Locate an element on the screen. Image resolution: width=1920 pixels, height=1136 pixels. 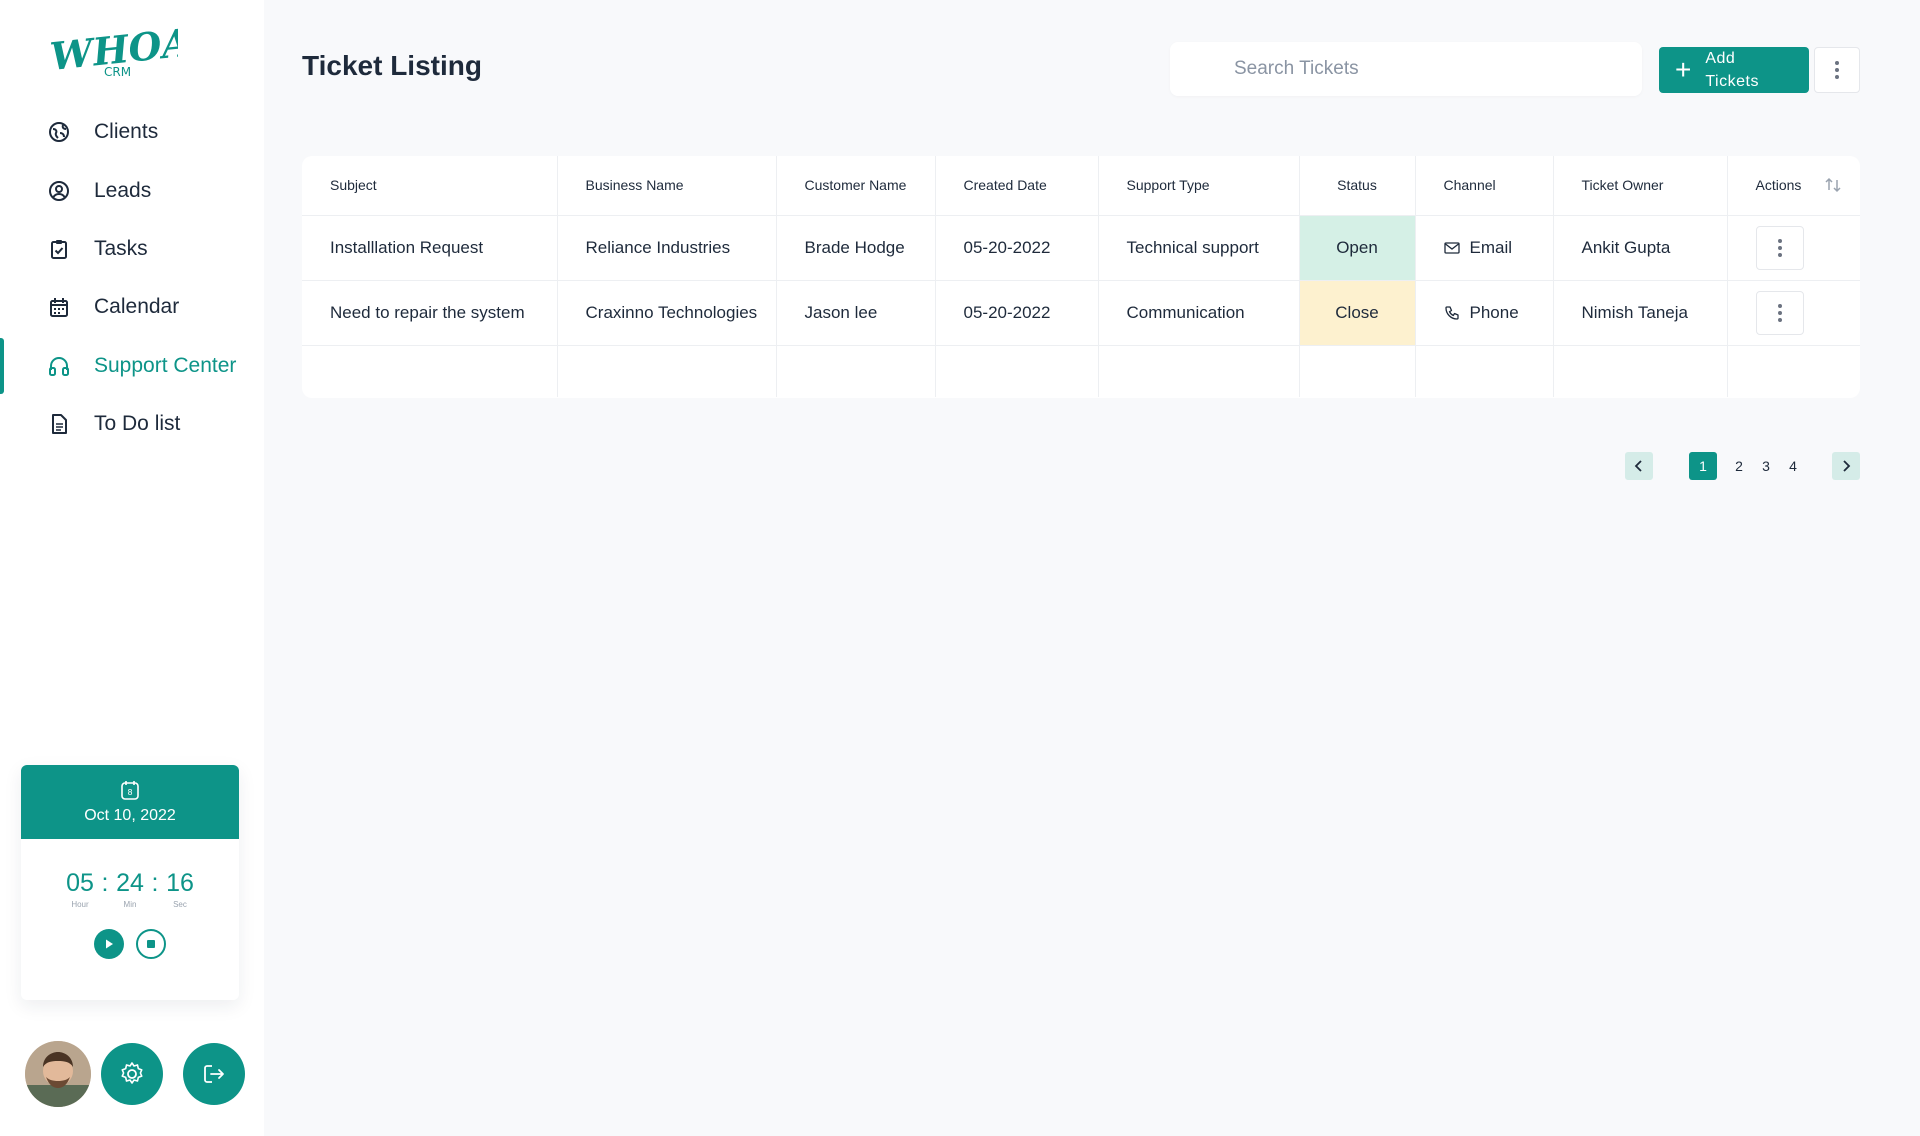
page-title: Ticket Listing is located at coordinates (392, 65).